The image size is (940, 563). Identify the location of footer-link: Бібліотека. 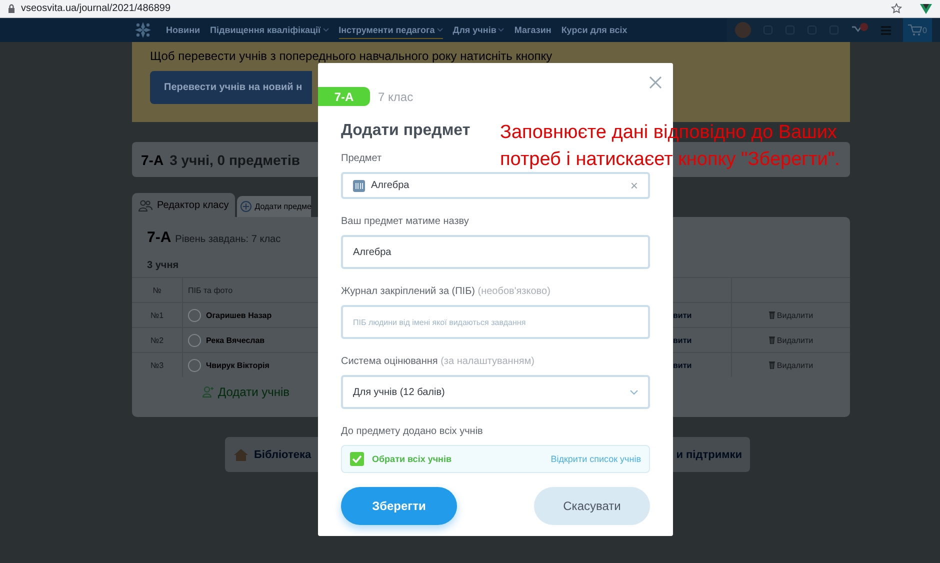
(283, 454).